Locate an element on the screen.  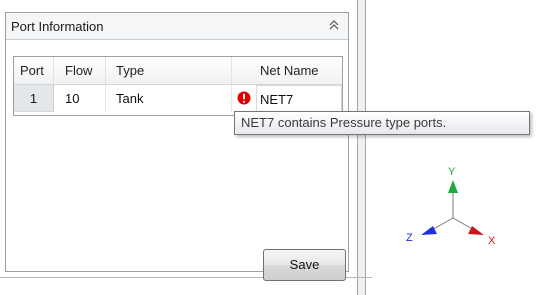
error-tooltip: NET7 contains Pressure type ports. is located at coordinates (382, 123).